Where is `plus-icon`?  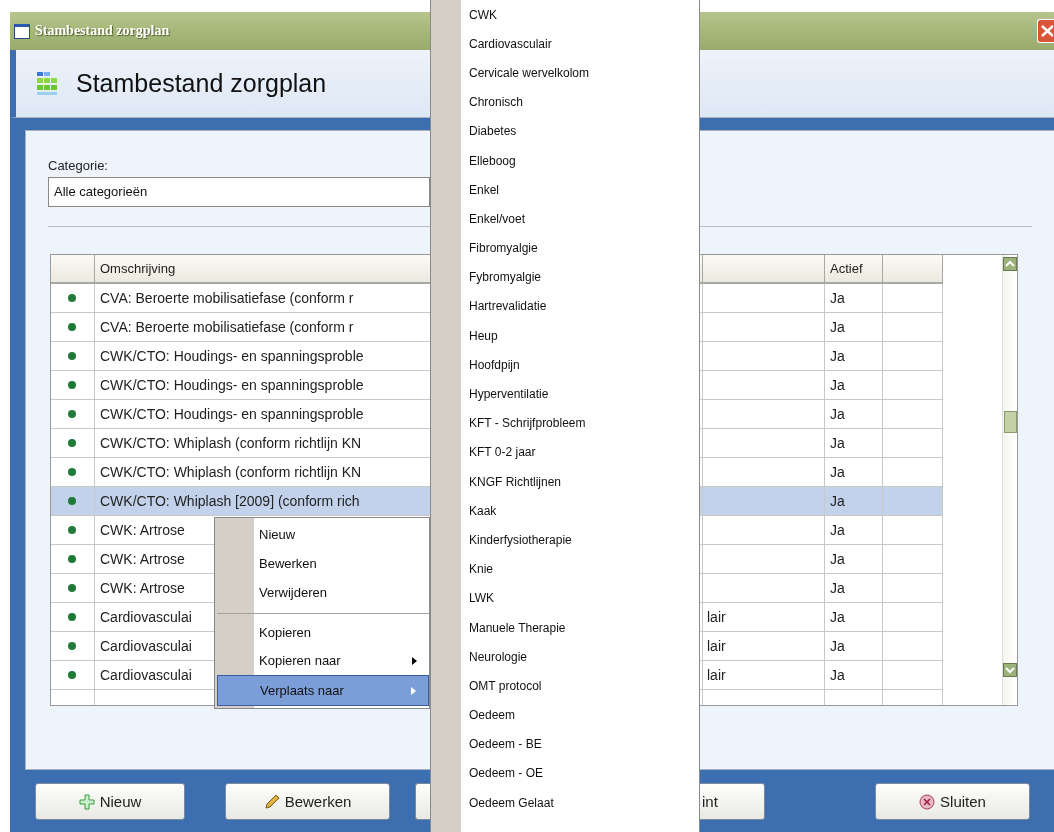 plus-icon is located at coordinates (86, 801).